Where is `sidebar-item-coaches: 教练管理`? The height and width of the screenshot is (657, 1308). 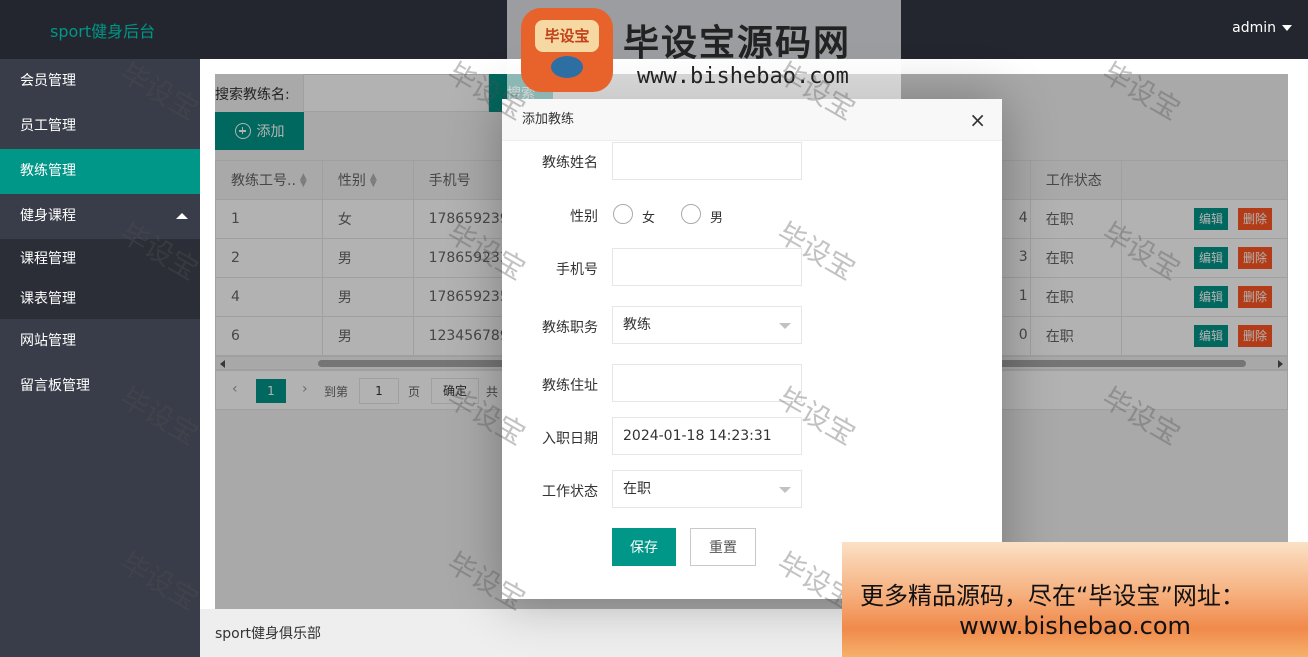 sidebar-item-coaches: 教练管理 is located at coordinates (100, 171).